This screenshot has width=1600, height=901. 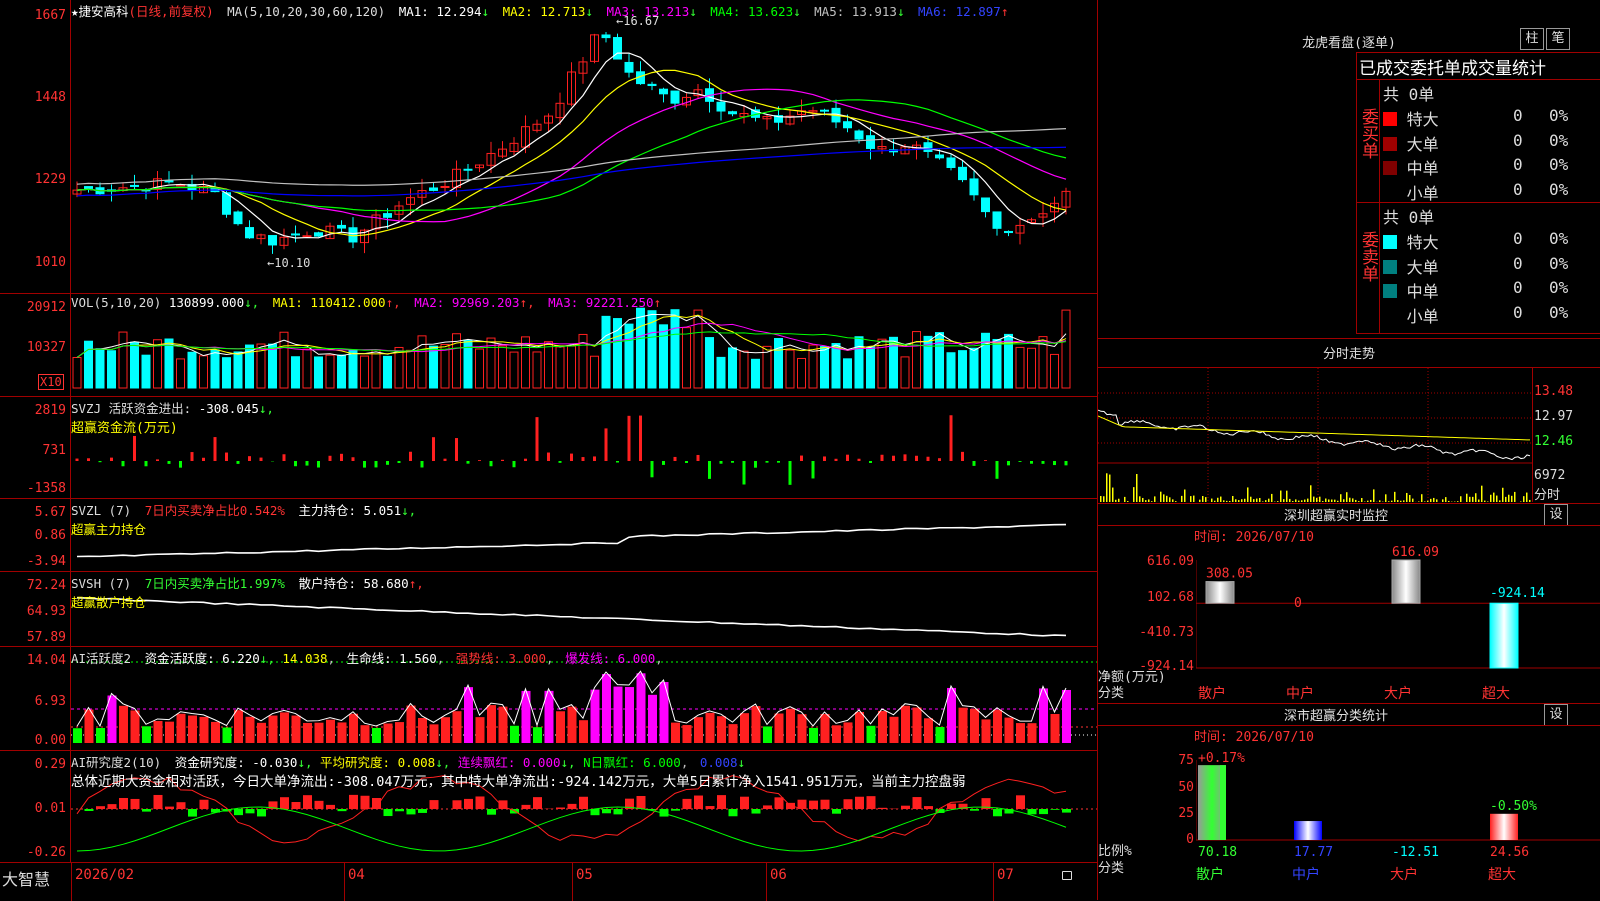 I want to click on x-label: 2026/02, so click(x=104, y=875).